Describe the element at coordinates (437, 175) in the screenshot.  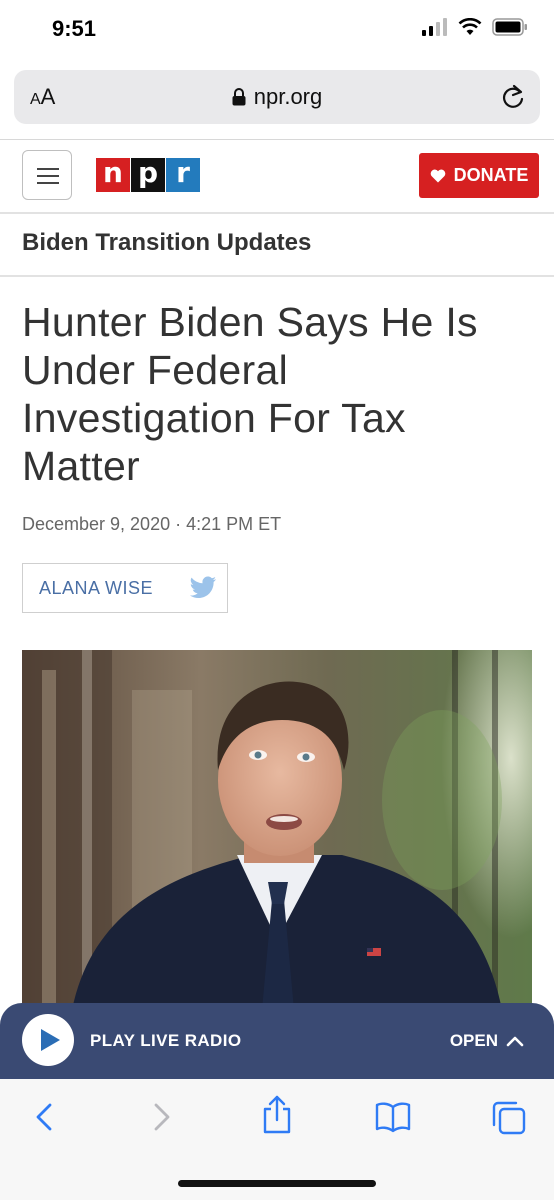
I see `heart-icon` at that location.